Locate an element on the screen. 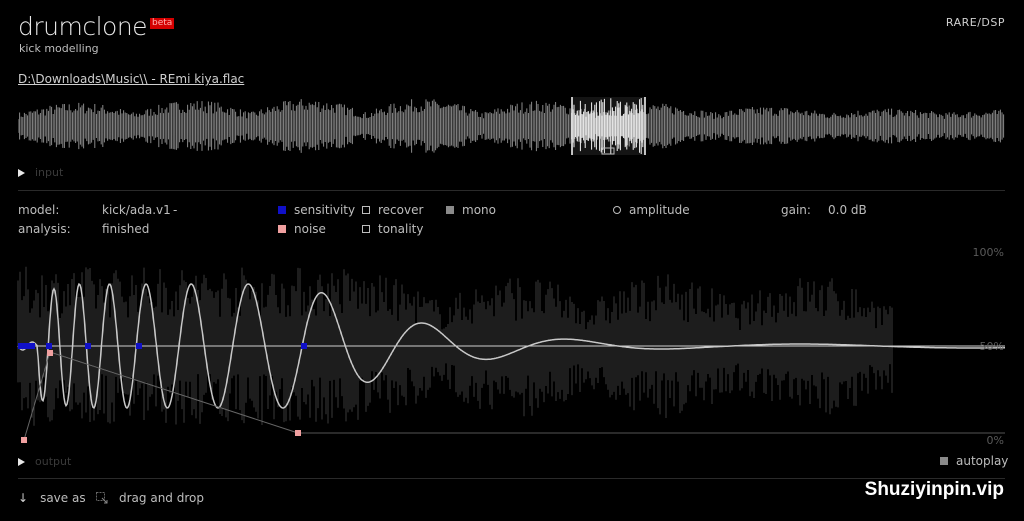  sensitivity-option: sensitivity is located at coordinates (316, 210).